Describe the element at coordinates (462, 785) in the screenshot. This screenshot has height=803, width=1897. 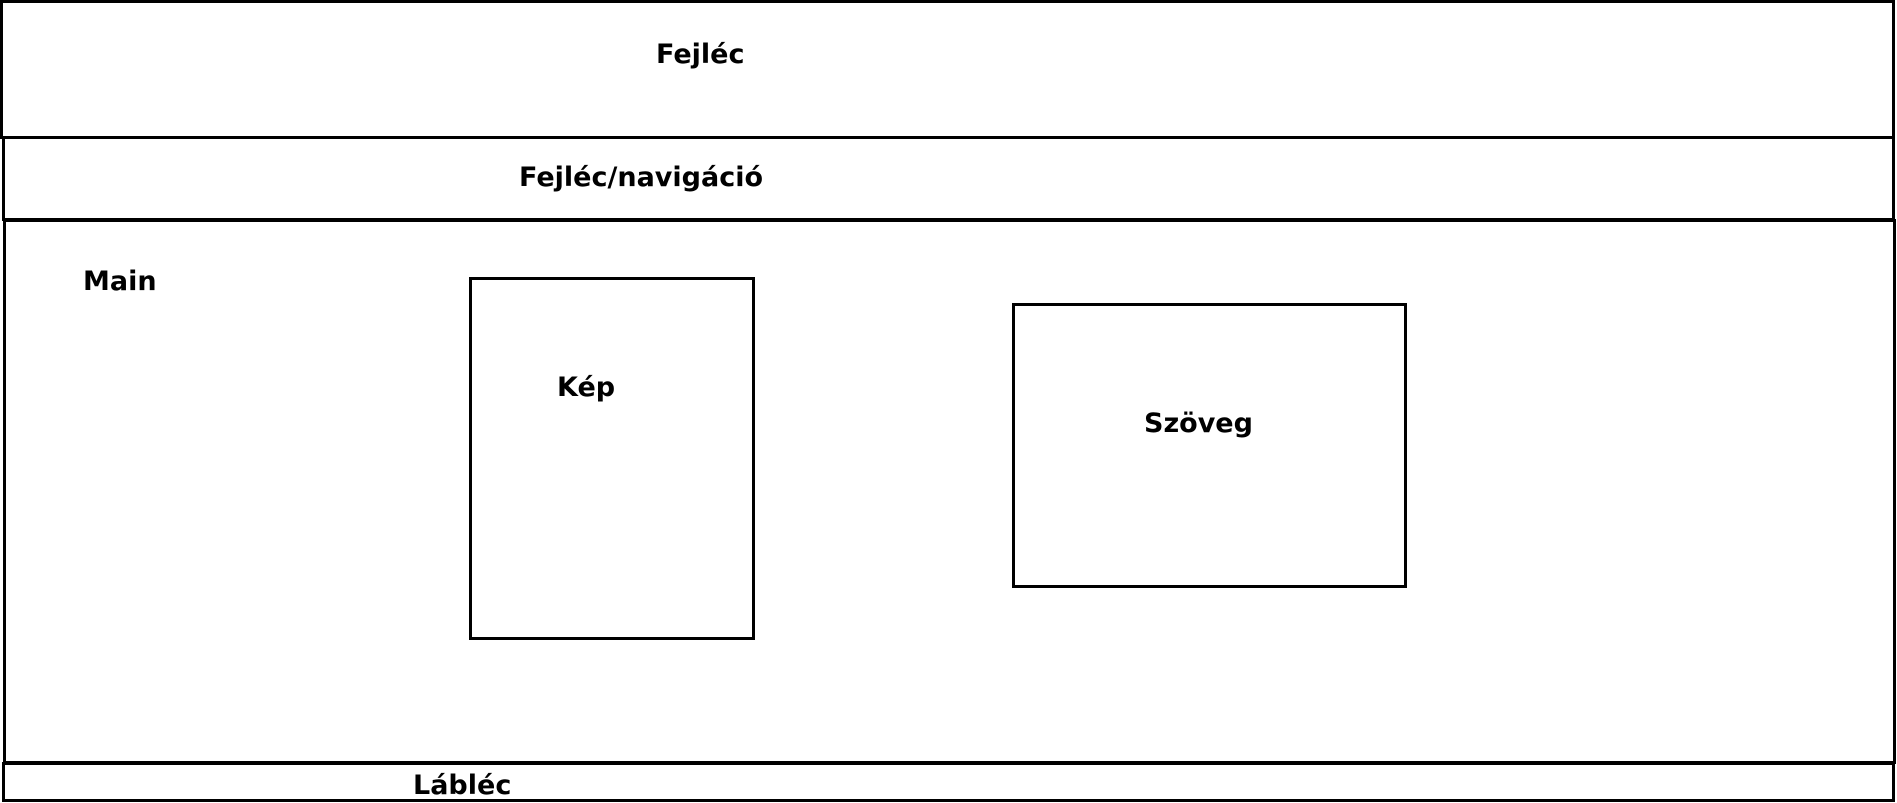
I see `footer-label: Lábléc` at that location.